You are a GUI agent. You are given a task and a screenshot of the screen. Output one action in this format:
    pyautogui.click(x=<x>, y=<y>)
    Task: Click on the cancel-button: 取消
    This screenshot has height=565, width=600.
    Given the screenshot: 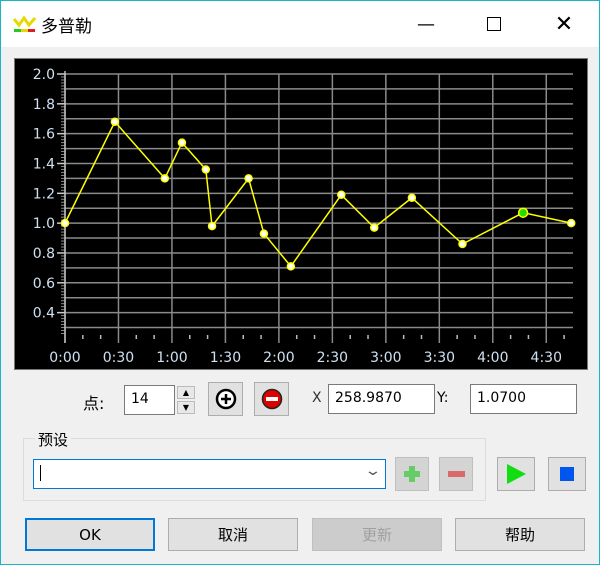 What is the action you would take?
    pyautogui.click(x=233, y=534)
    